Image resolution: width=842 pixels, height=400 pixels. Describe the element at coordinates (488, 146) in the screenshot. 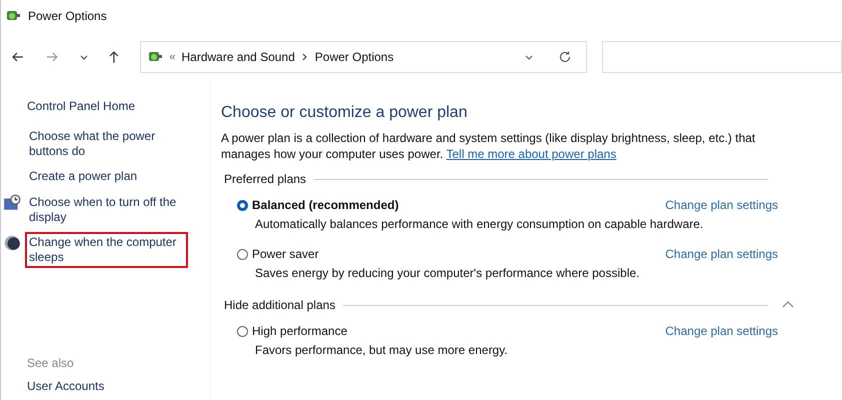

I see `intro-text: A power plan is a collection of hardware and system settings (like display brightness, sleep, etc.) that manages how your computer uses power. Tell me more about power plans` at that location.